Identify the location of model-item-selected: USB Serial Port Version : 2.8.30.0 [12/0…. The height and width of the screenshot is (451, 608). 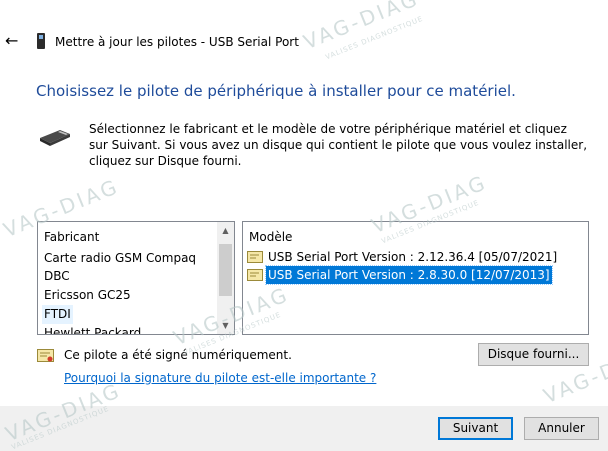
(400, 275).